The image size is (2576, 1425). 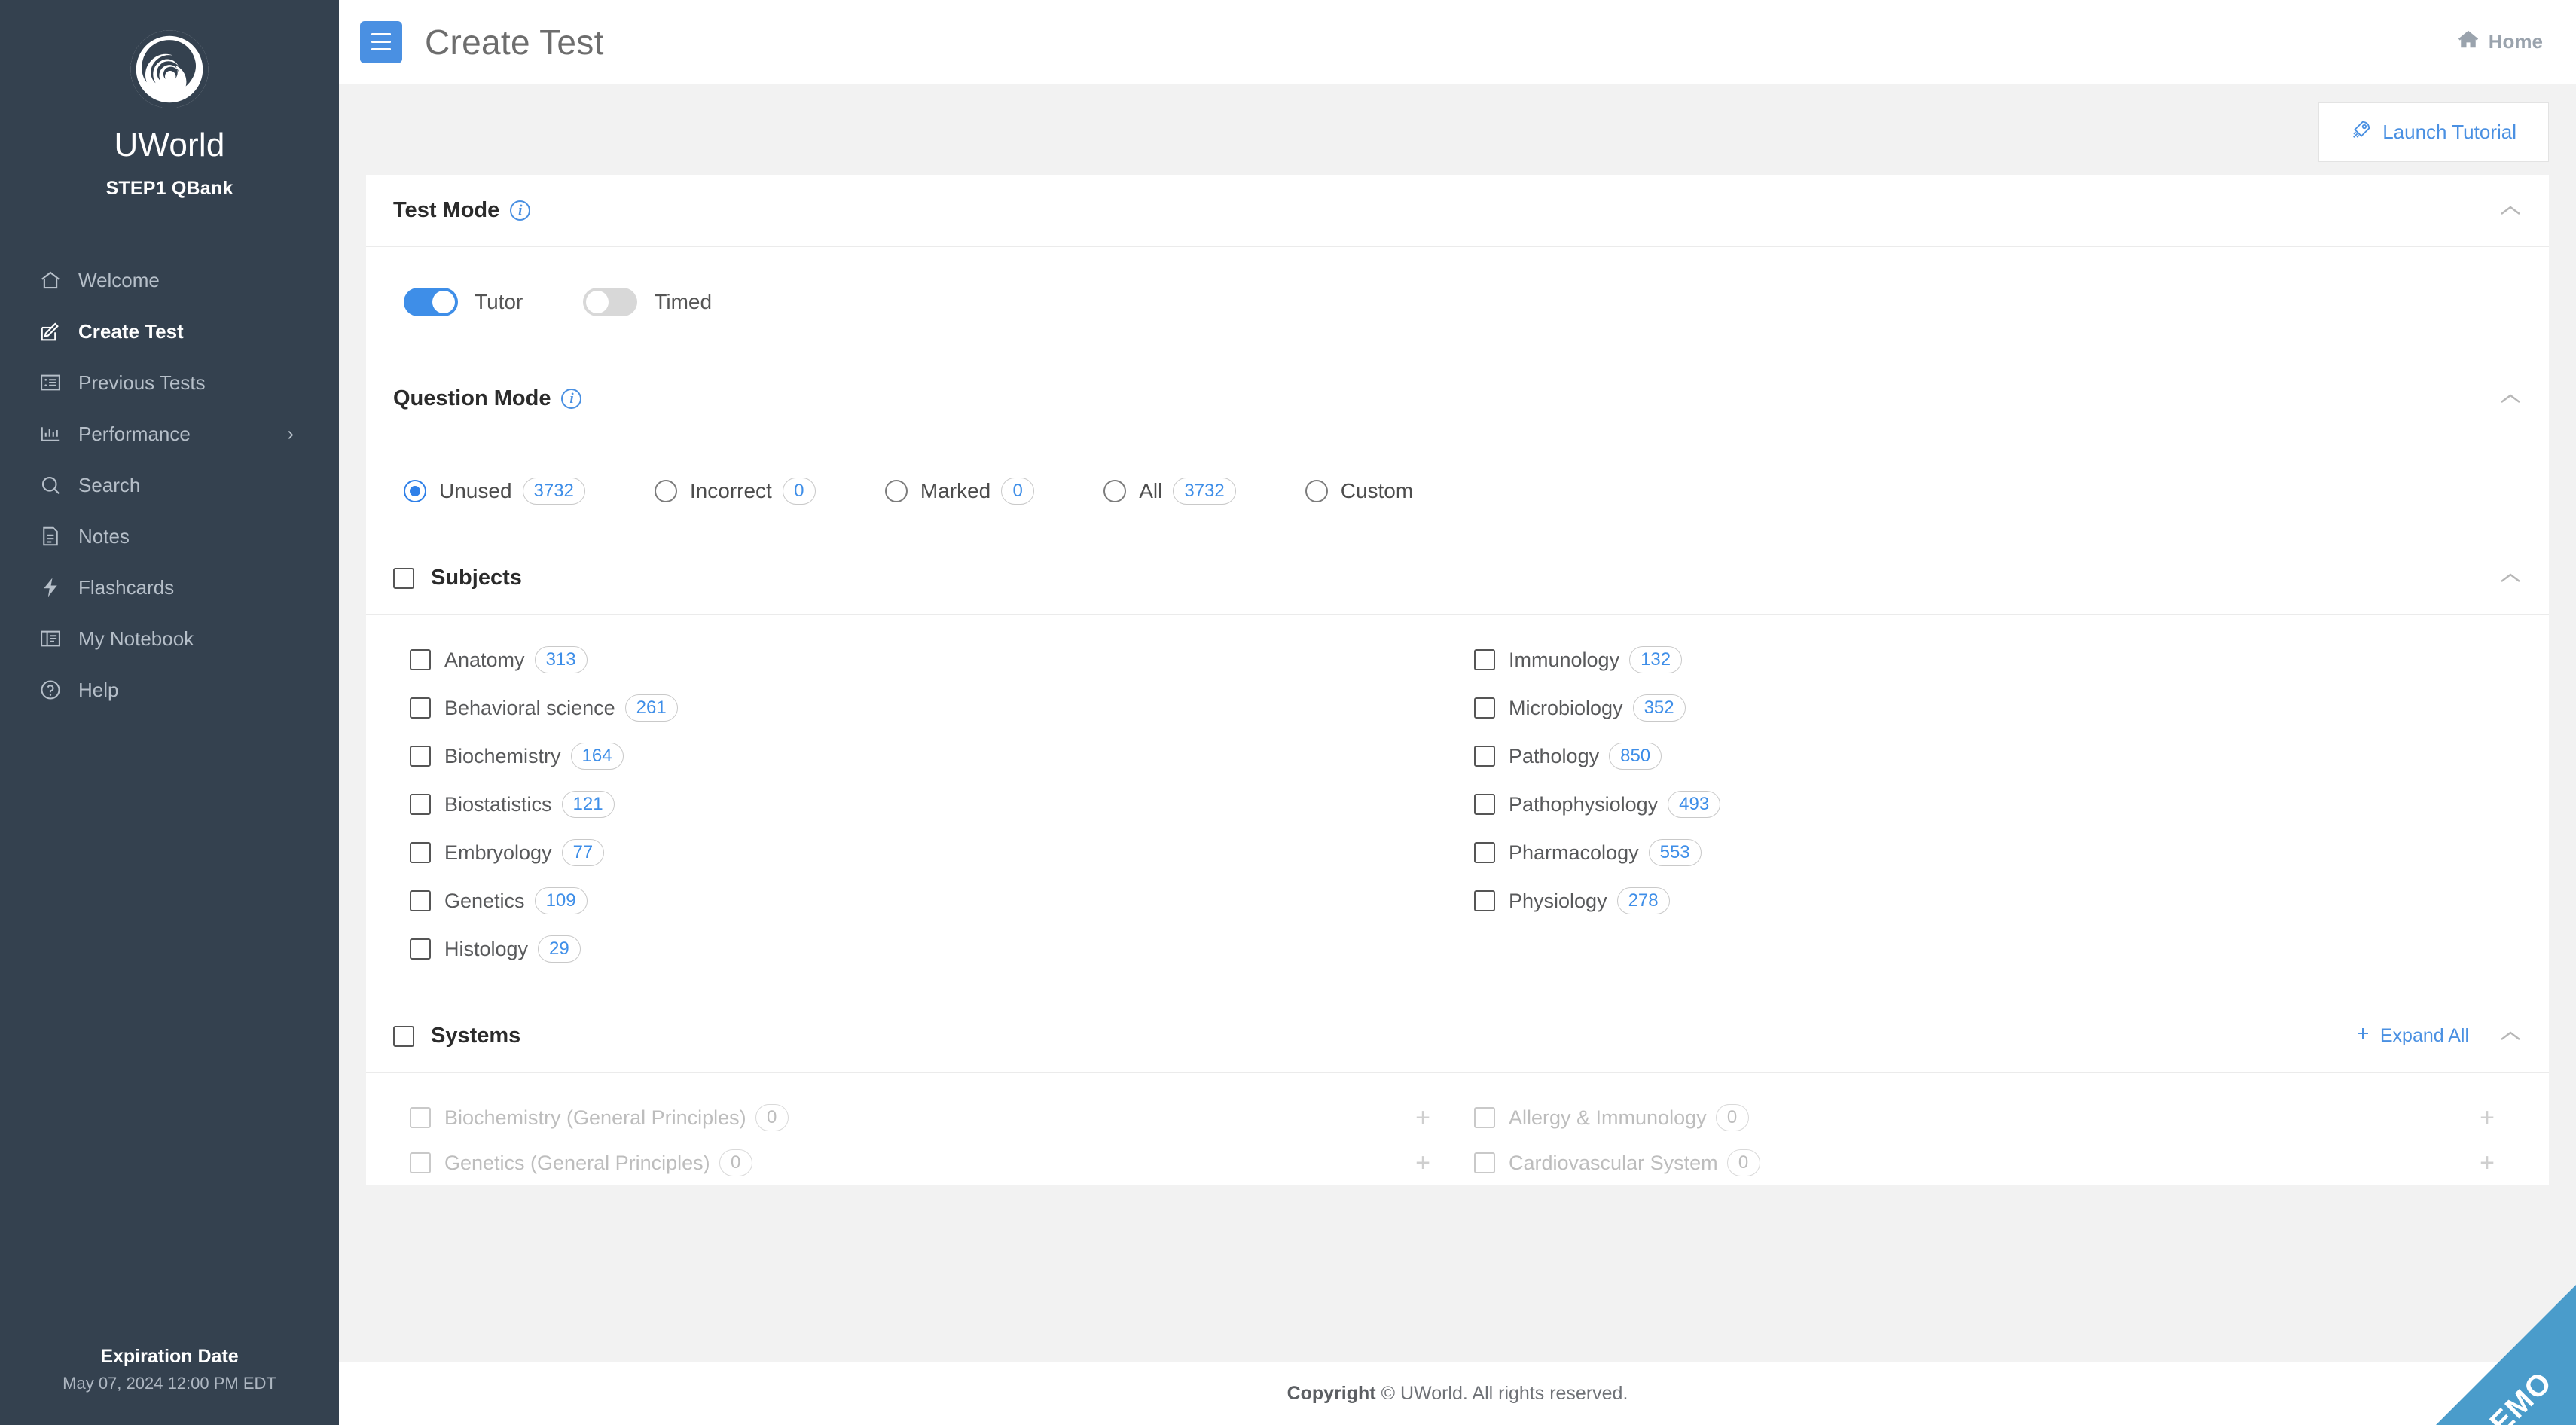 What do you see at coordinates (2412, 1036) in the screenshot?
I see `expand-all-button: Expand All` at bounding box center [2412, 1036].